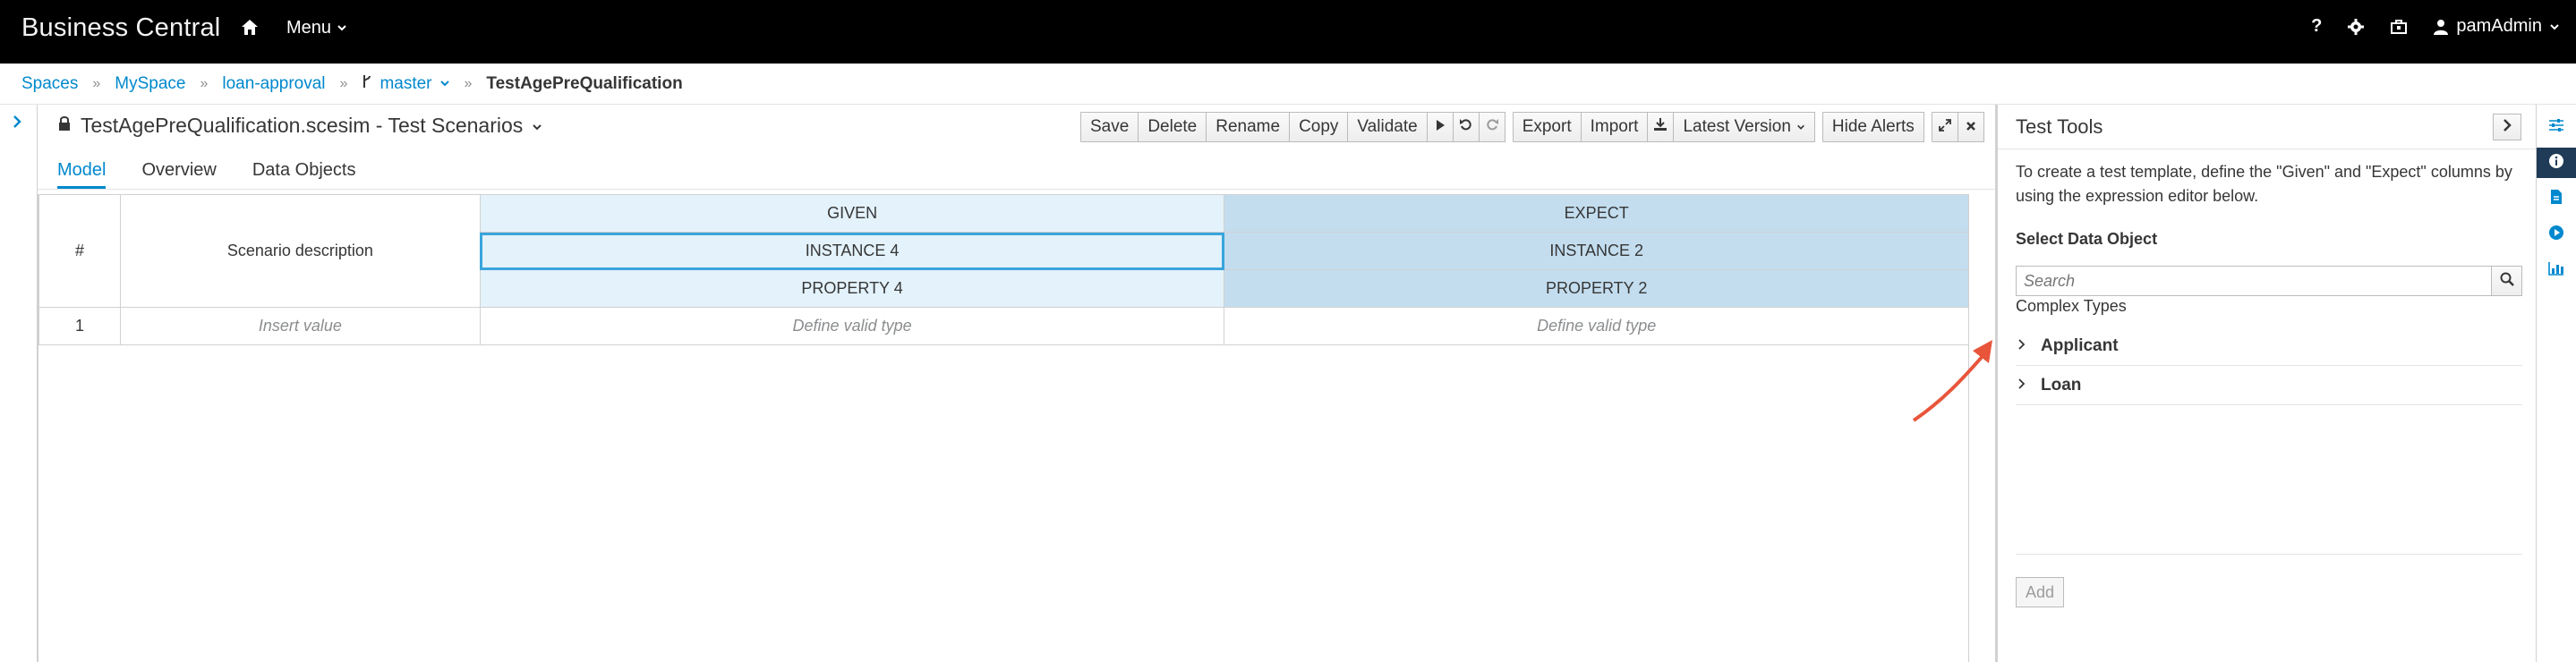  I want to click on expand-icon, so click(1944, 127).